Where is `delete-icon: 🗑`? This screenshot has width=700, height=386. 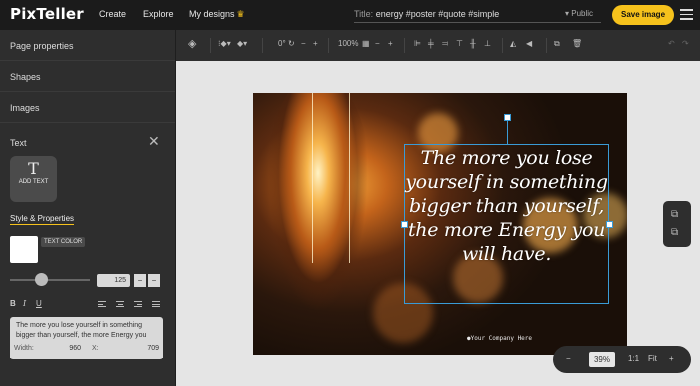
delete-icon: 🗑 is located at coordinates (577, 43).